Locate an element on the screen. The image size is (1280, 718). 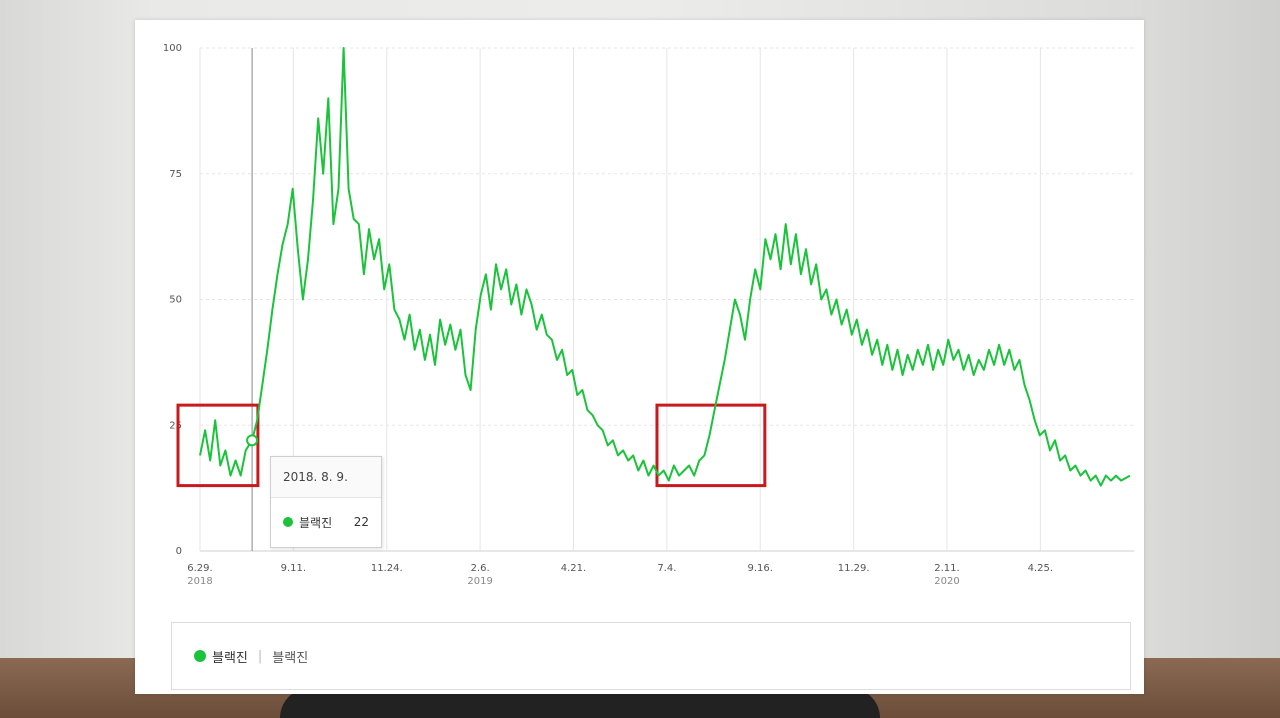
y-tick-label: 100 is located at coordinates (172, 48).